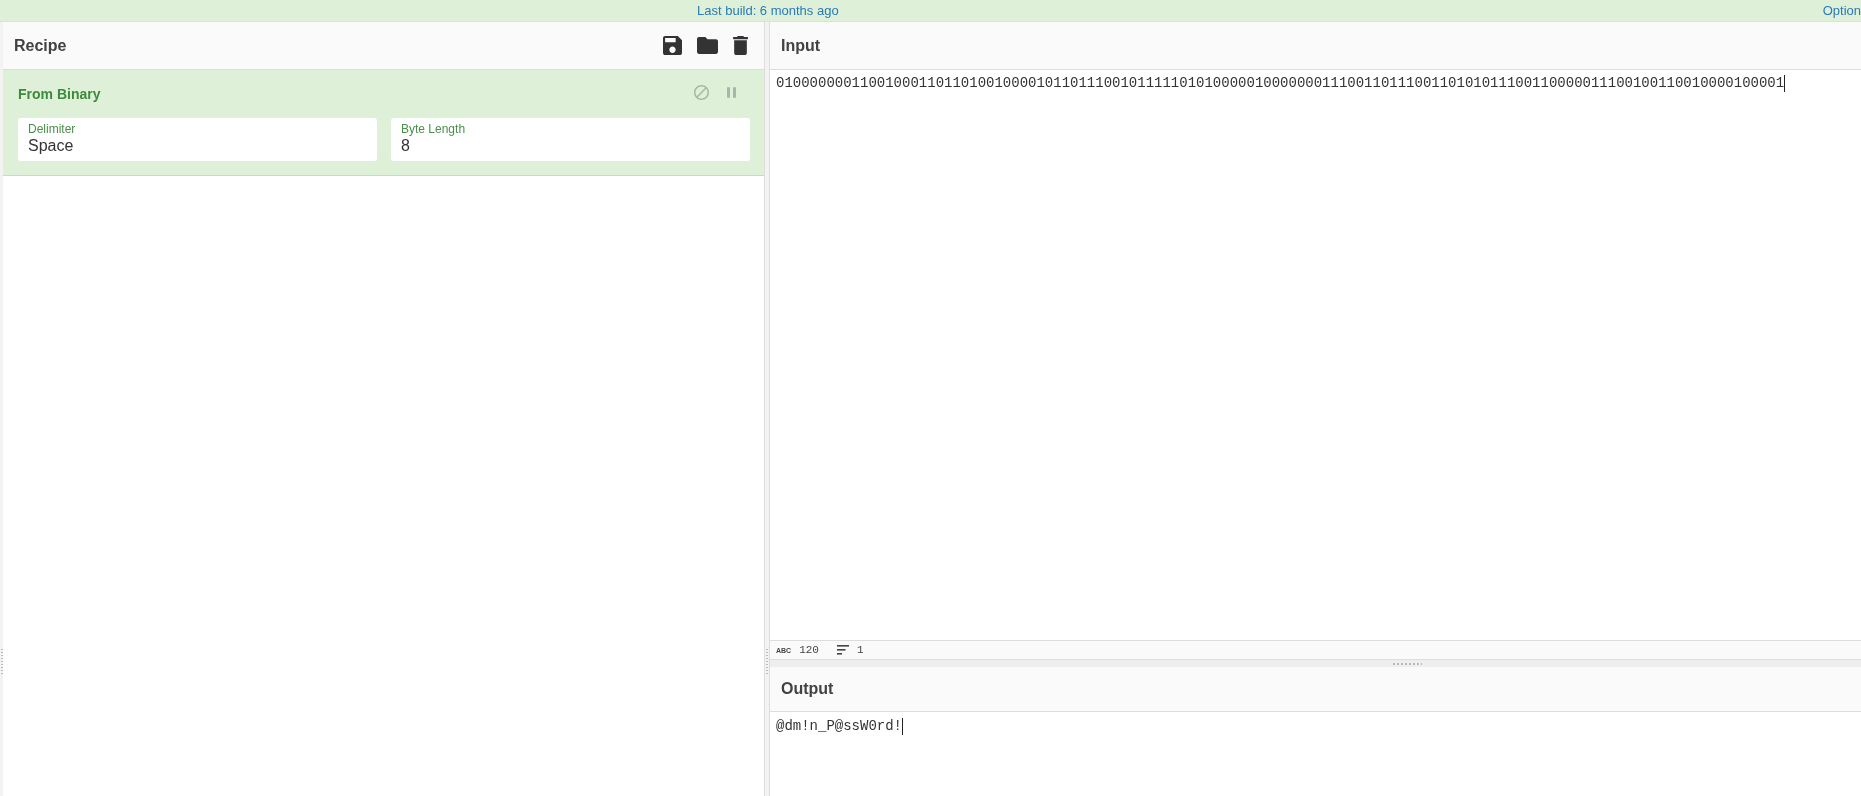 This screenshot has height=796, width=1861. I want to click on options-link: Option, so click(1841, 10).